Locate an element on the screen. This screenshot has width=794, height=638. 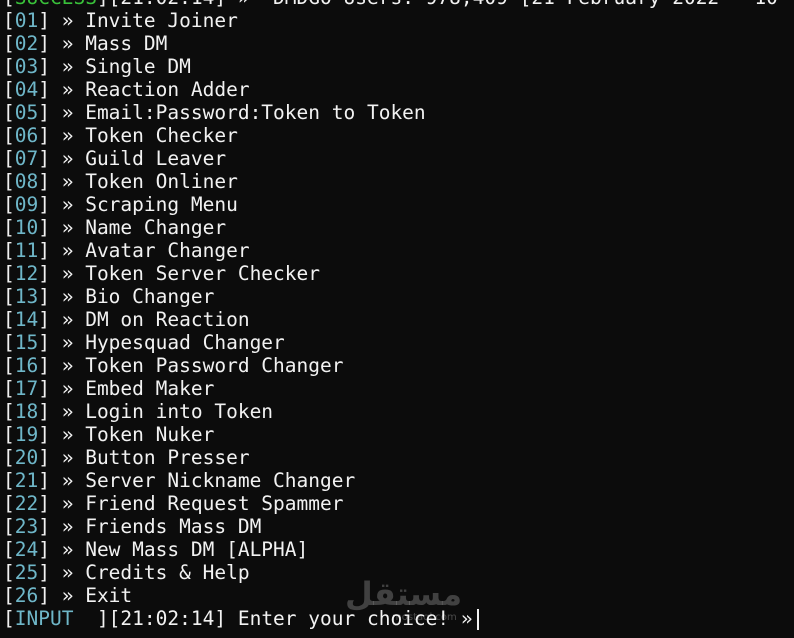
menu-item-label: Invite Joiner is located at coordinates (161, 20).